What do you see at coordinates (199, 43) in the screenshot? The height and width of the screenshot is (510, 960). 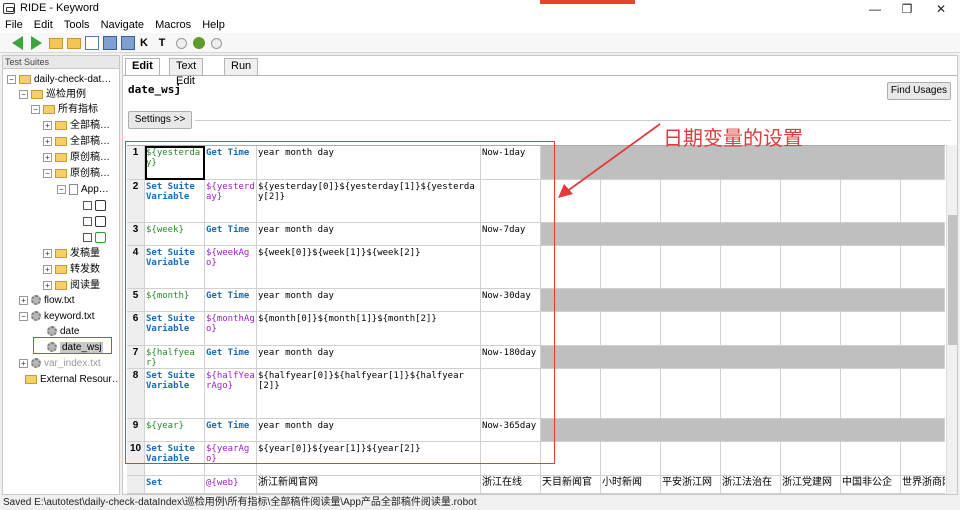 I see `bug-icon` at bounding box center [199, 43].